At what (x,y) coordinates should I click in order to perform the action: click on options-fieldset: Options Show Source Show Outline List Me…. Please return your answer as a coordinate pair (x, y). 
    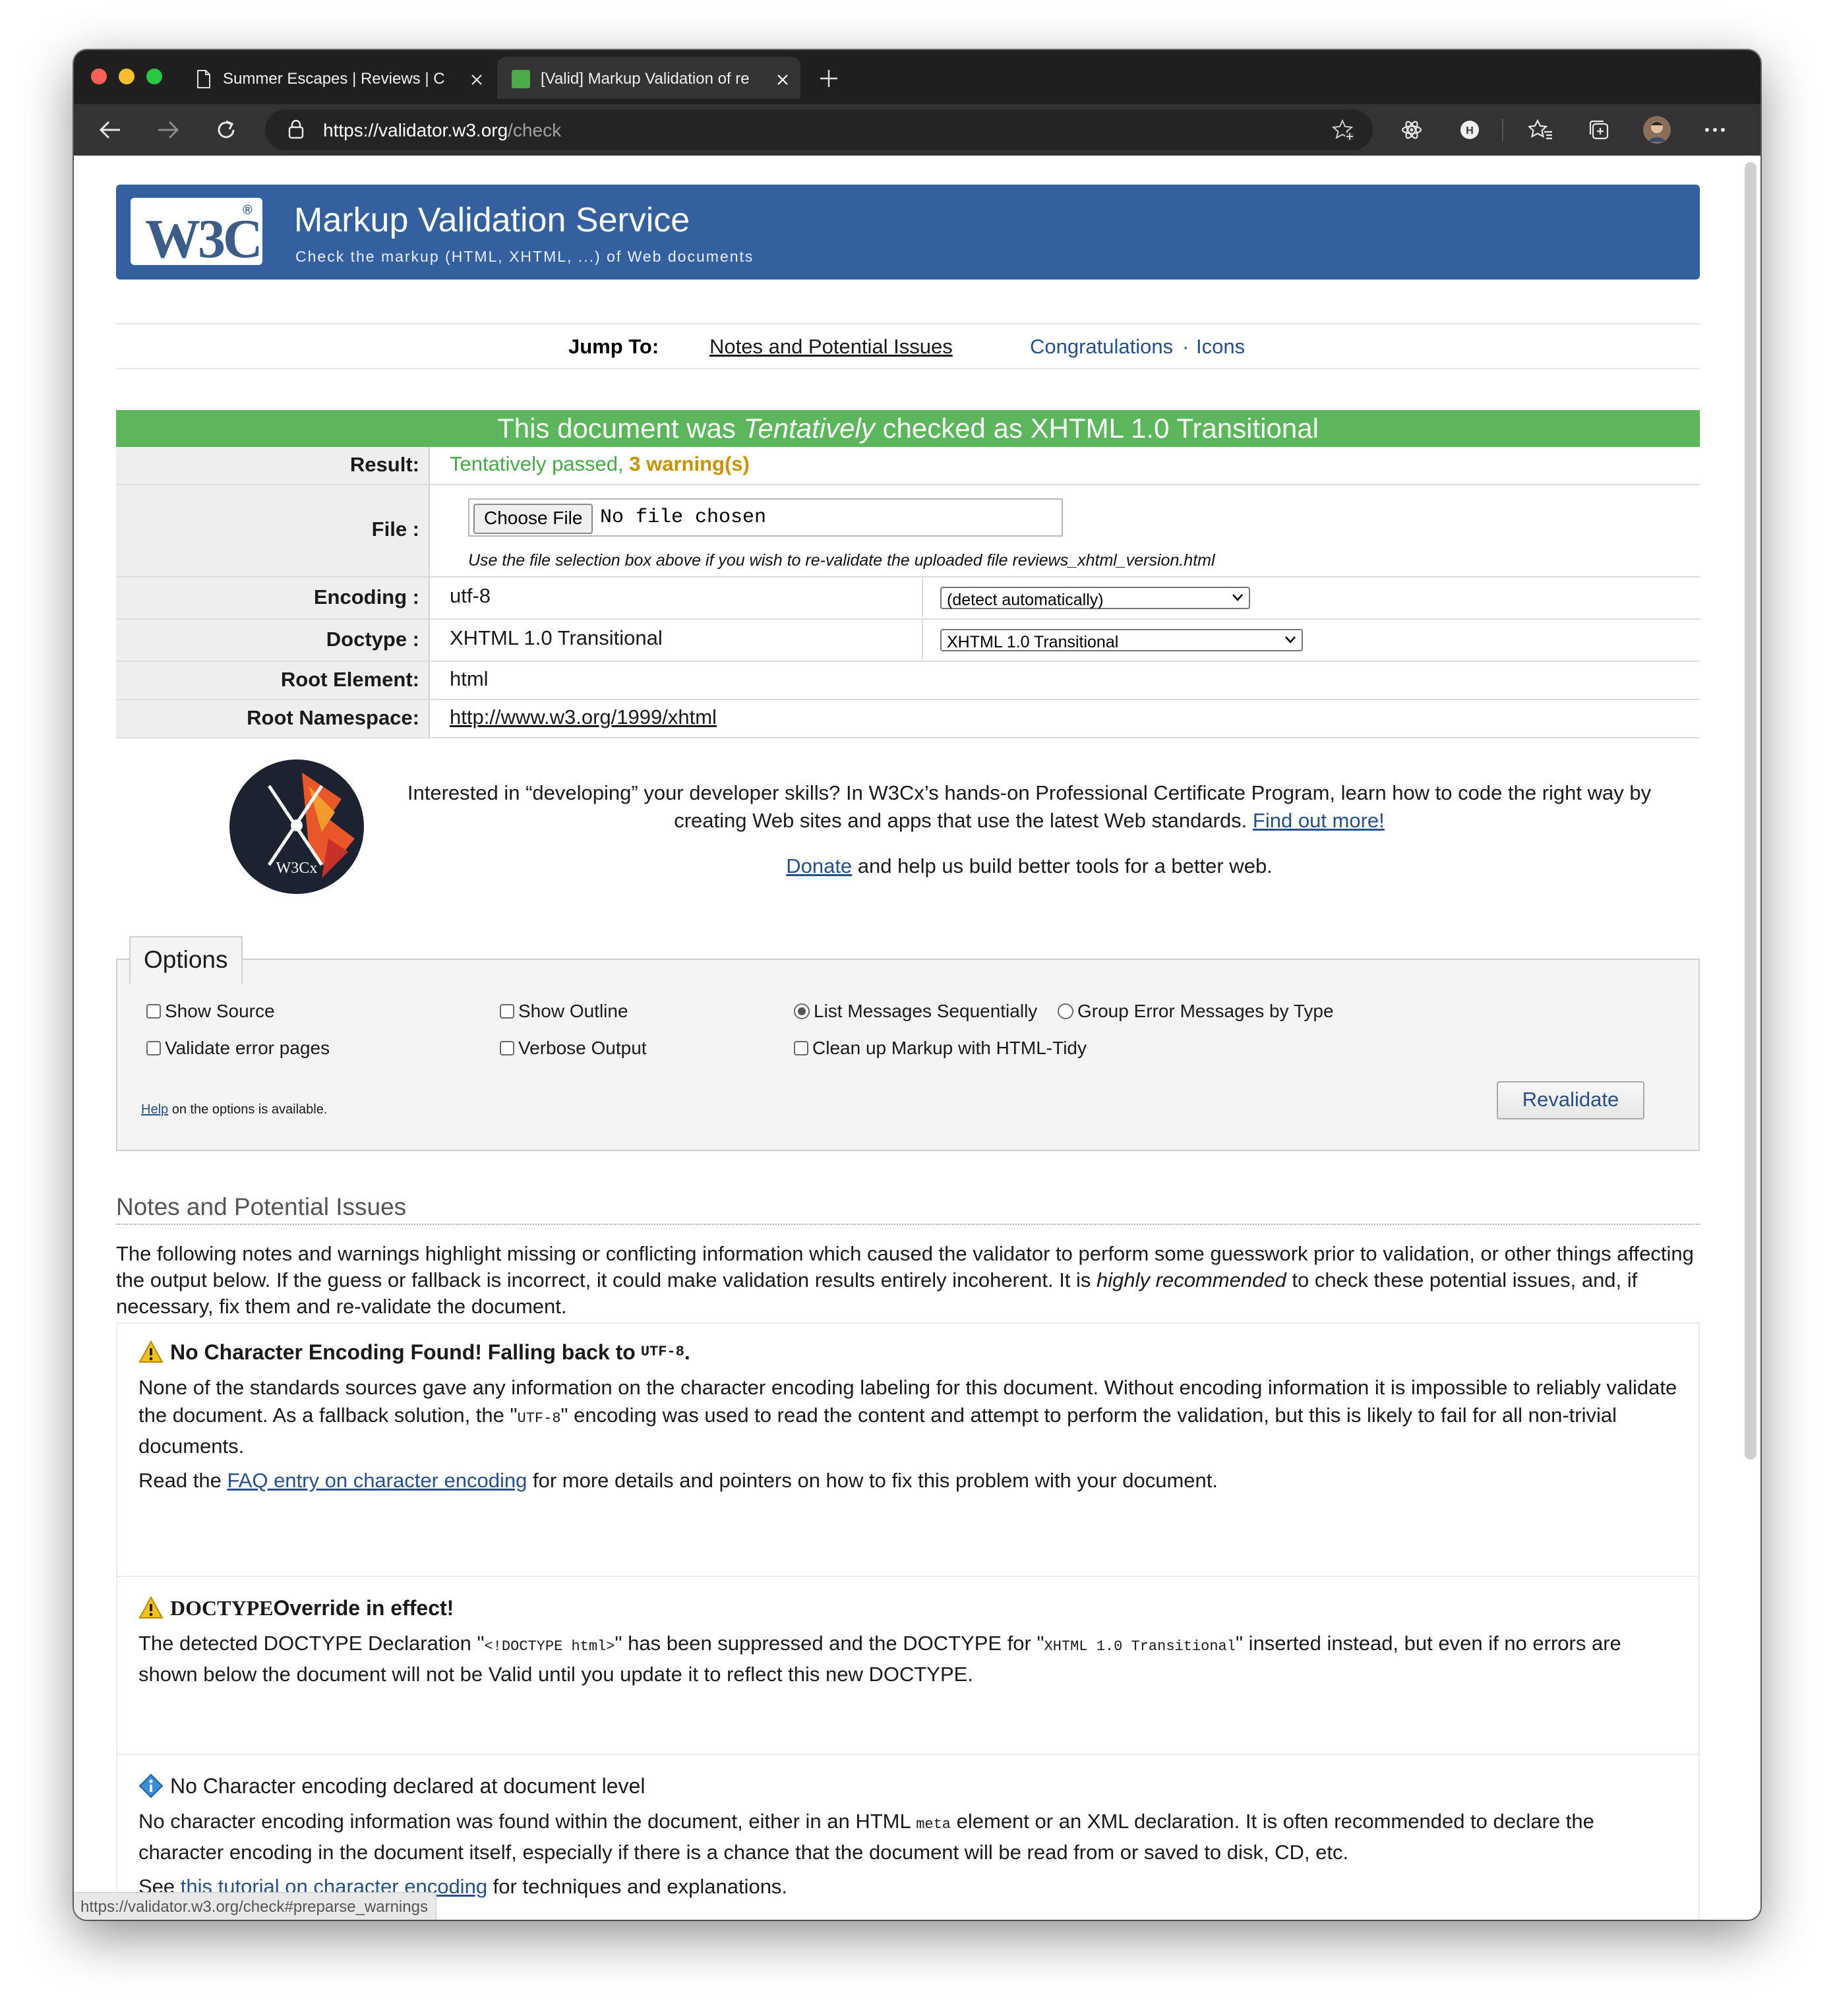
    Looking at the image, I should click on (908, 1043).